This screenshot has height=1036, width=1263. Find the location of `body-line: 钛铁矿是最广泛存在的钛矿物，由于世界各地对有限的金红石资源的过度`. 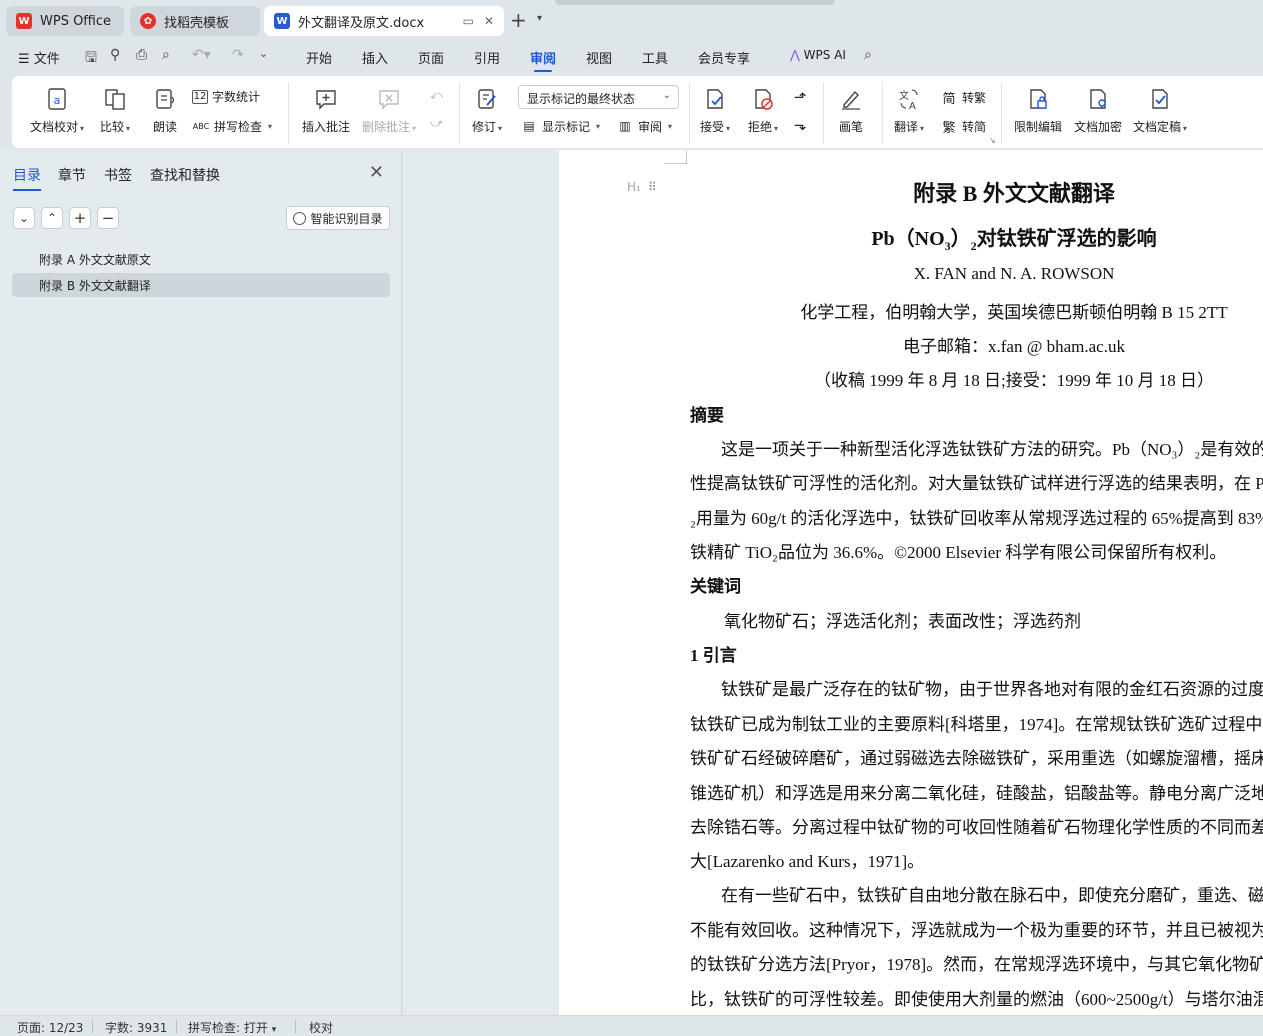

body-line: 钛铁矿是最广泛存在的钛矿物，由于世界各地对有限的金红石资源的过度 is located at coordinates (992, 689).